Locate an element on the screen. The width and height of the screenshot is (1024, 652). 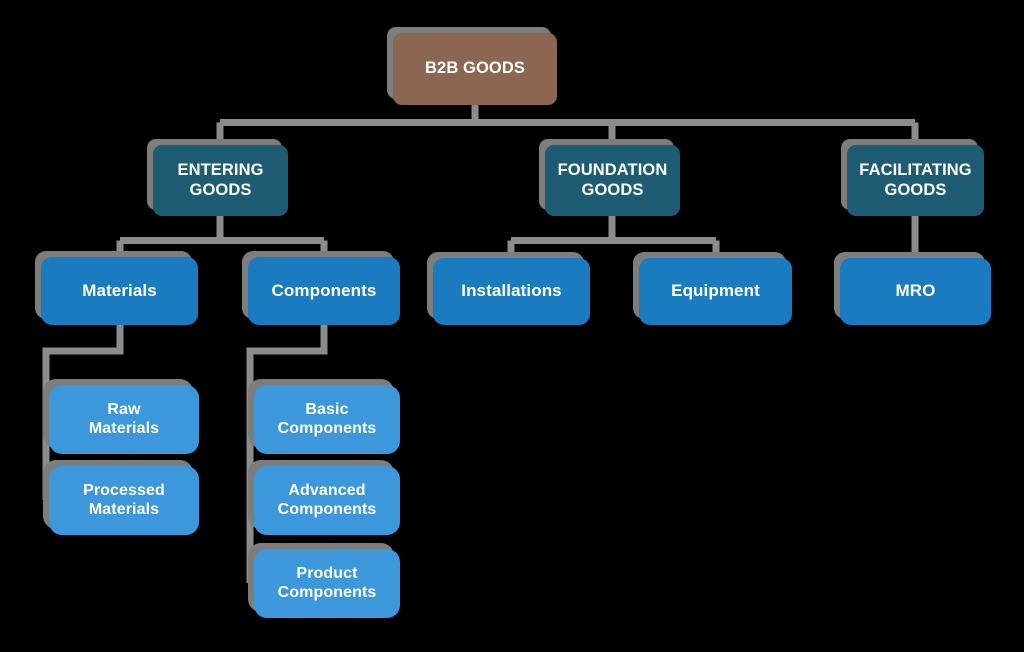
node-facilitating-goods: FACILITATING GOODS is located at coordinates (915, 180).